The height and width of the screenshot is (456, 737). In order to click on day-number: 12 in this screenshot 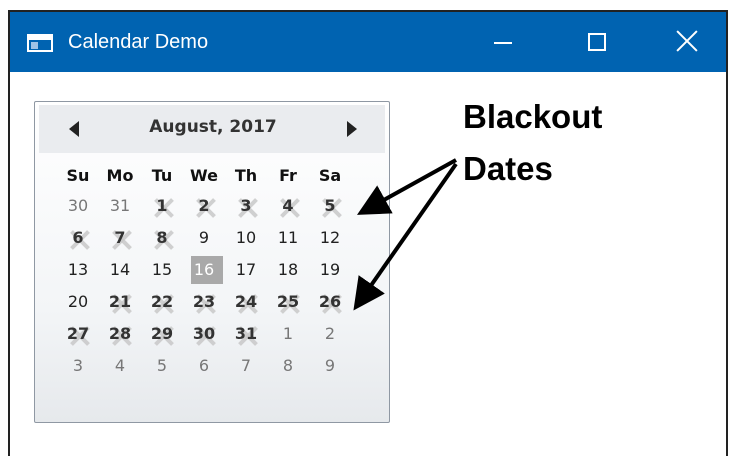, I will do `click(330, 237)`.